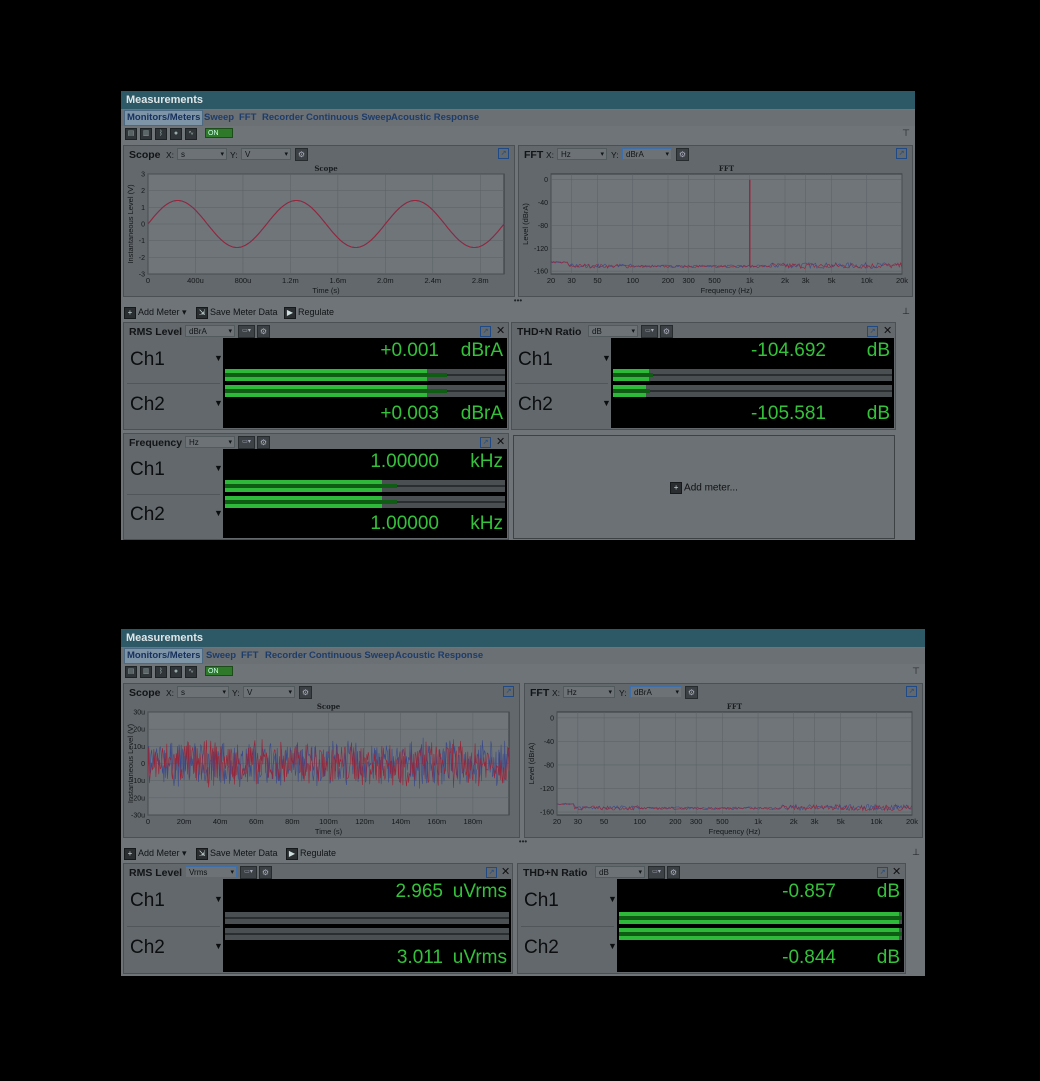  I want to click on y-tick-label: -160, so click(547, 813).